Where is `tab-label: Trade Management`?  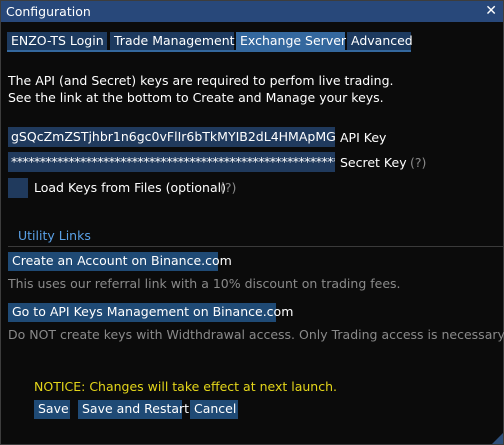 tab-label: Trade Management is located at coordinates (174, 40).